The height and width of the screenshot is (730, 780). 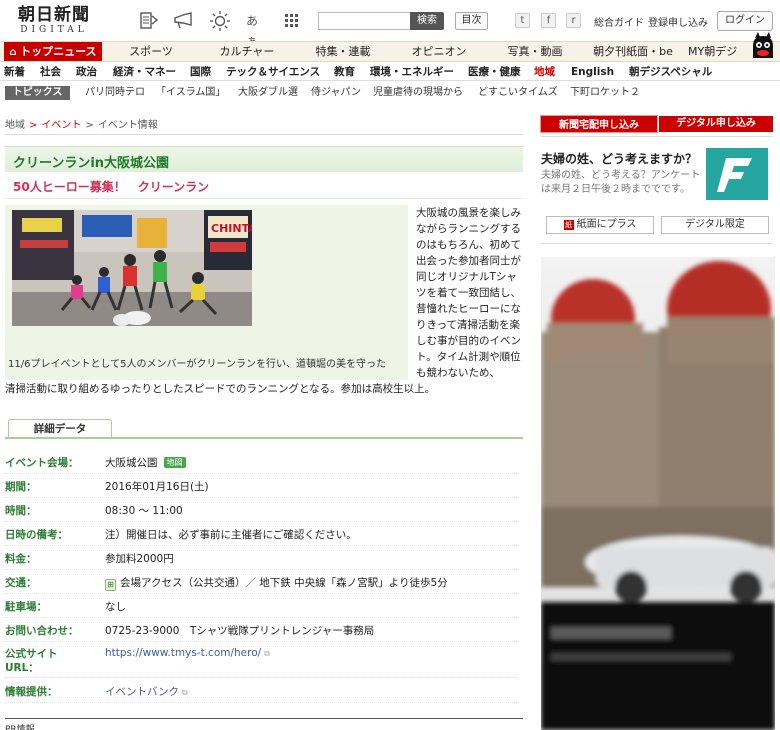 I want to click on detail-row-parking: 駐車場： なし, so click(x=261, y=606).